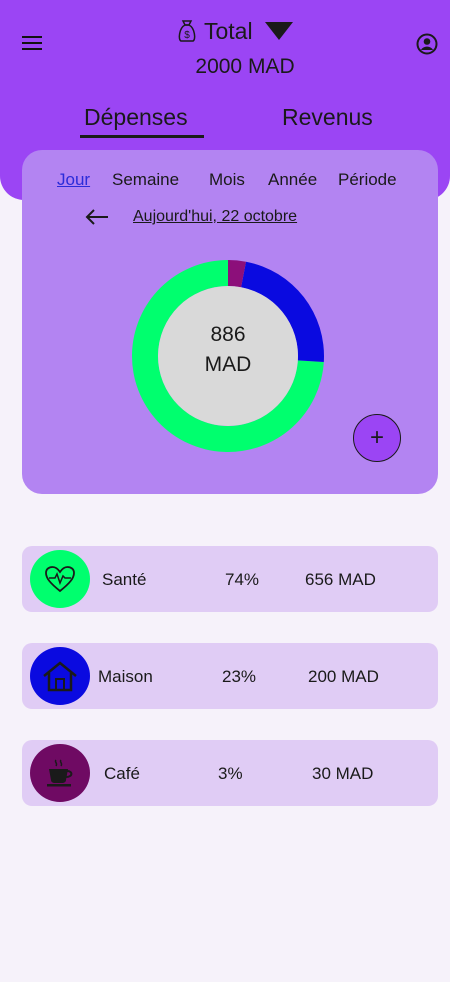 The image size is (450, 982). I want to click on period-tab-mois: Mois, so click(227, 180).